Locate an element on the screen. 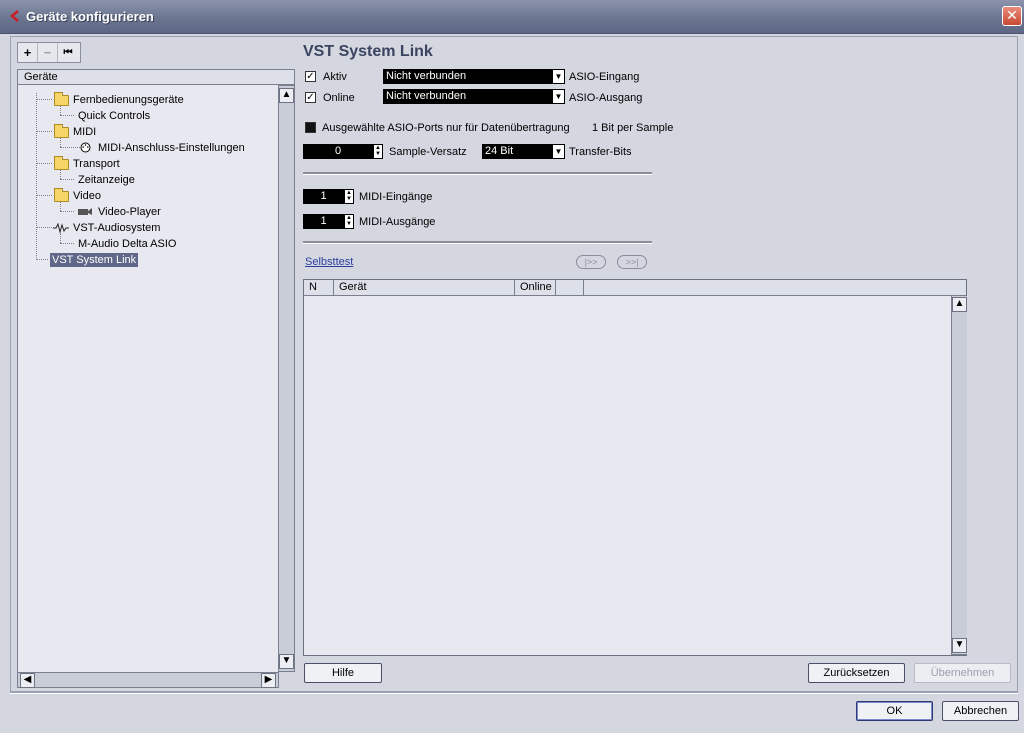 This screenshot has width=1024, height=733. help-button: Hilfe is located at coordinates (343, 673).